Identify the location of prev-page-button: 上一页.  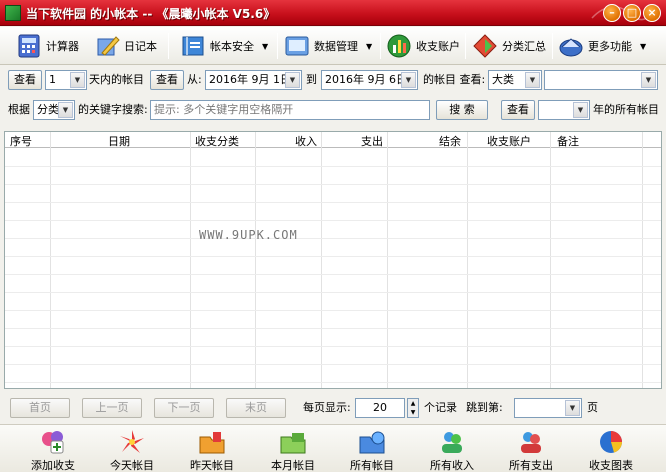
(112, 408).